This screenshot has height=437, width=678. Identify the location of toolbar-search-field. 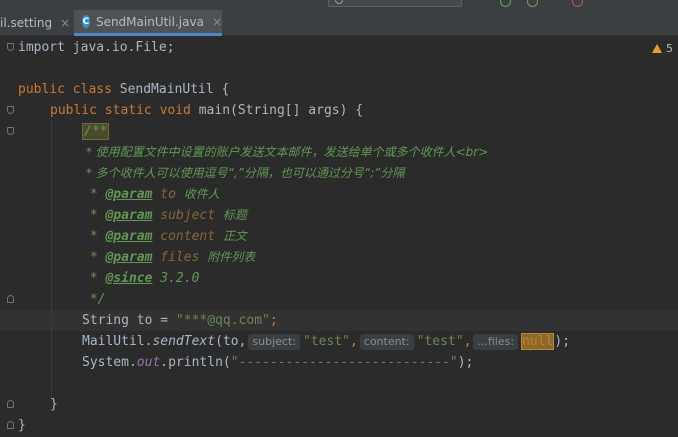
(395, 3).